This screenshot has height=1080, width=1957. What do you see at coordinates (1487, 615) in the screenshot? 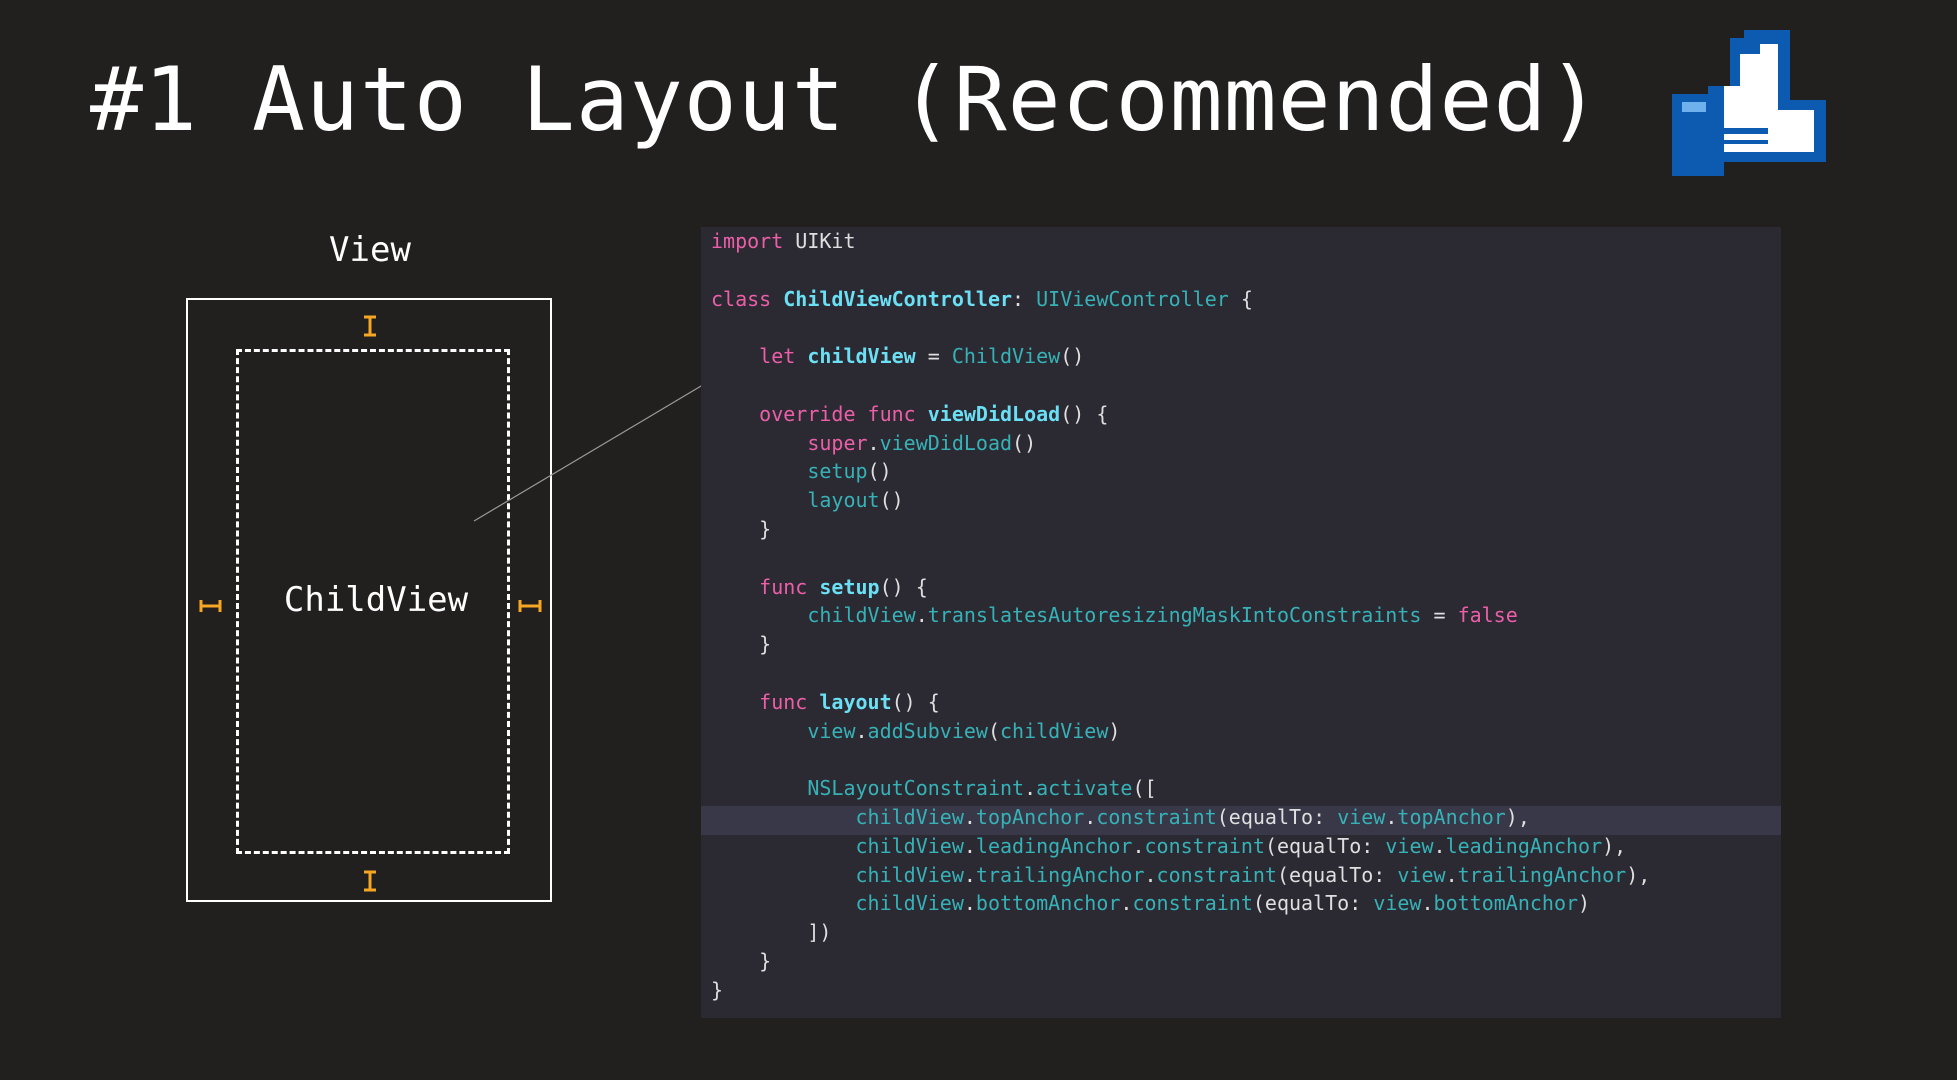
I see `code-token: false` at bounding box center [1487, 615].